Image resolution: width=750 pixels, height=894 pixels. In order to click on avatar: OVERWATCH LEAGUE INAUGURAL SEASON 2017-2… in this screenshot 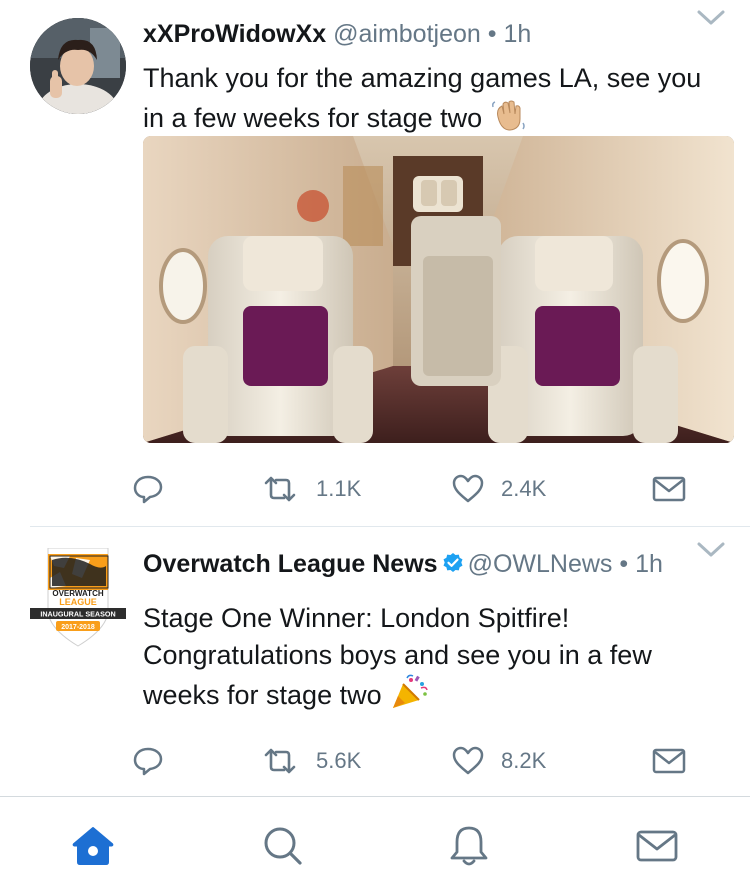, I will do `click(78, 598)`.